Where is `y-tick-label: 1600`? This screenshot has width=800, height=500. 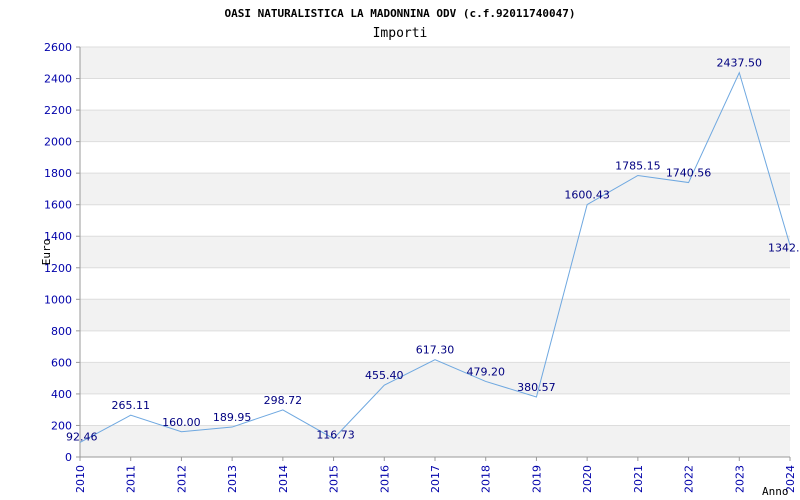 y-tick-label: 1600 is located at coordinates (58, 205).